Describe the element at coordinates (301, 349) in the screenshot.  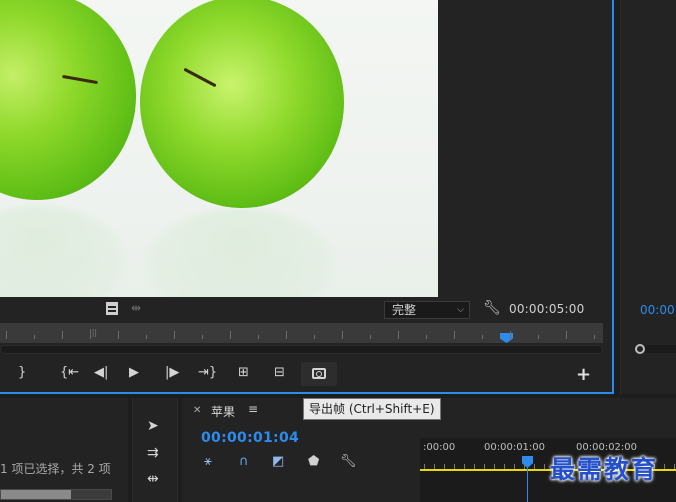
I see `source-zoom-scrollbar` at that location.